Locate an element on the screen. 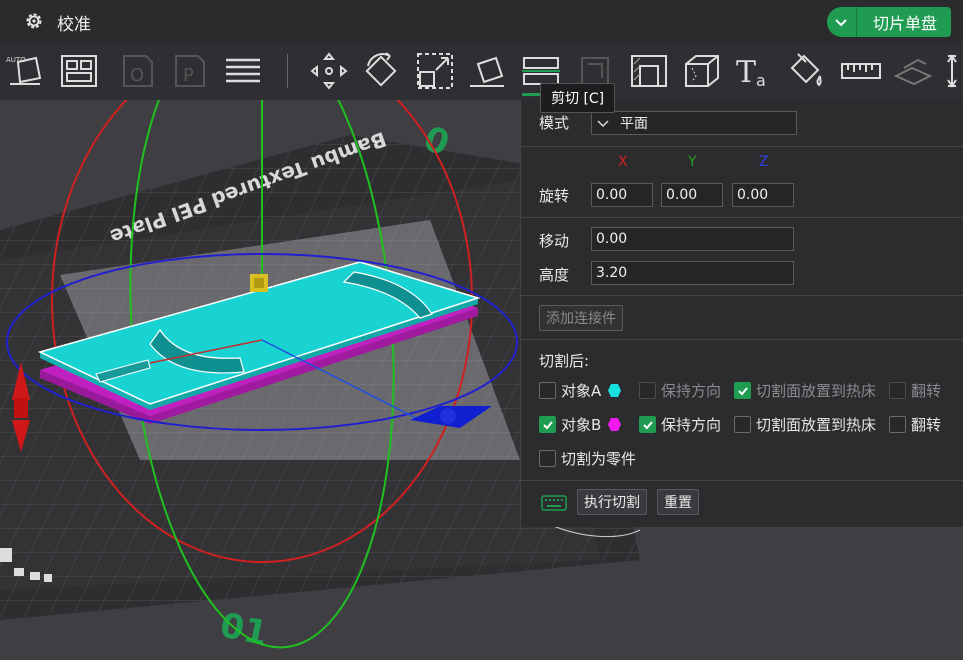  arrange-icon is located at coordinates (79, 71).